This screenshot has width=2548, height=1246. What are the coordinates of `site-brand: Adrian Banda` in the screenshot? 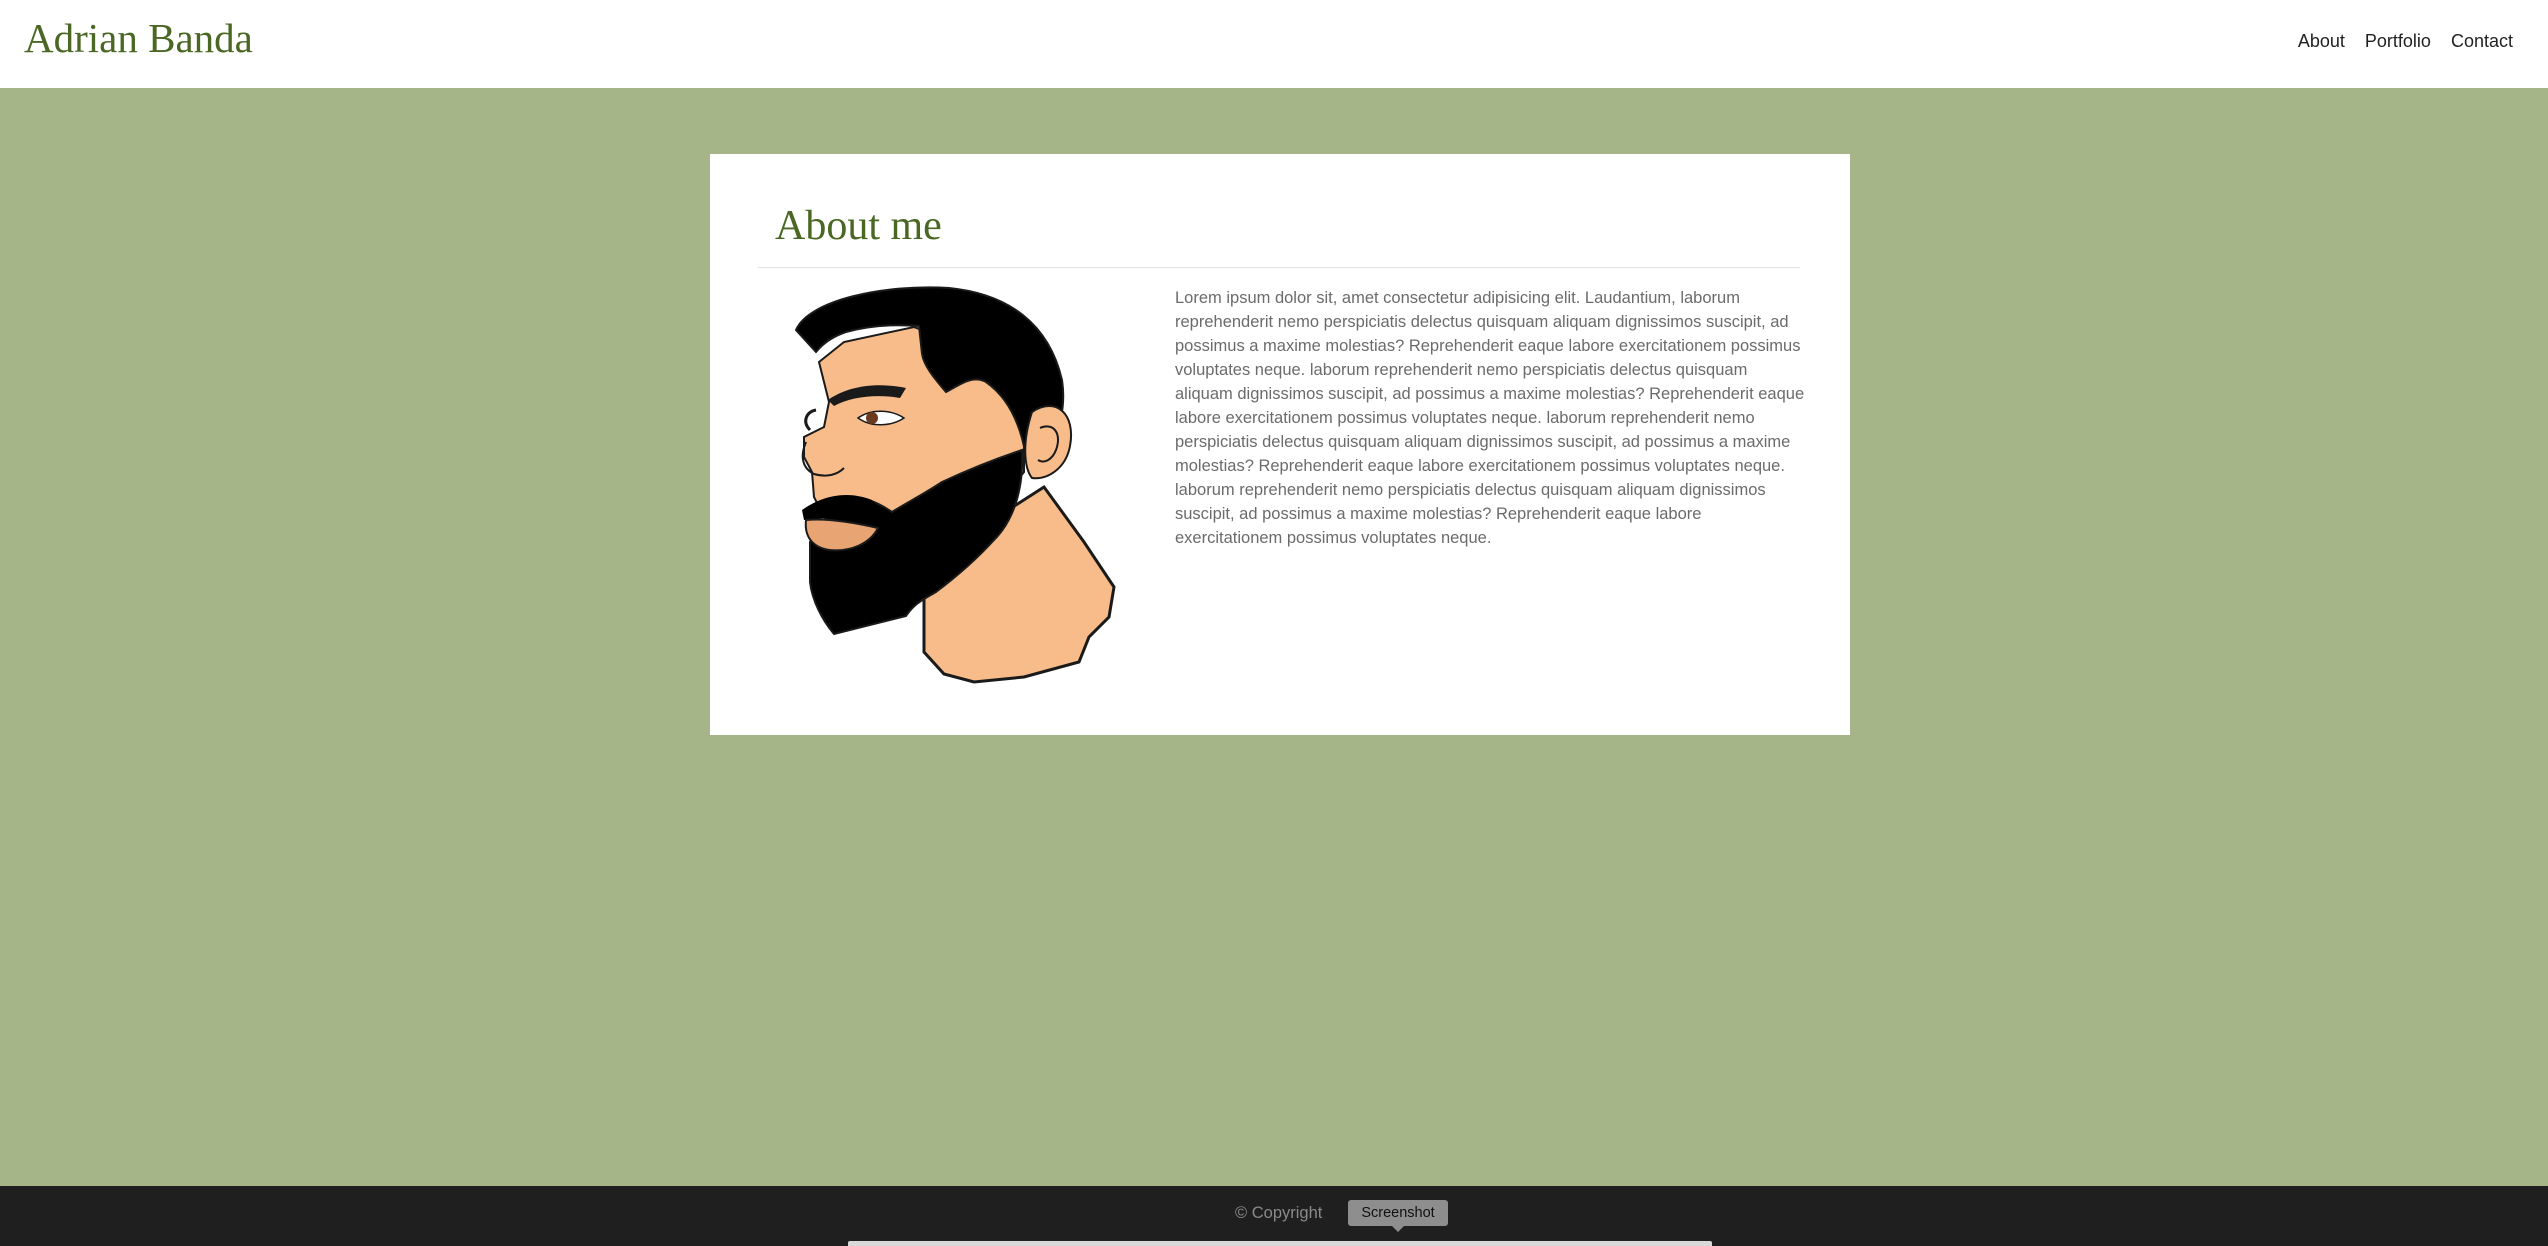 It's located at (138, 38).